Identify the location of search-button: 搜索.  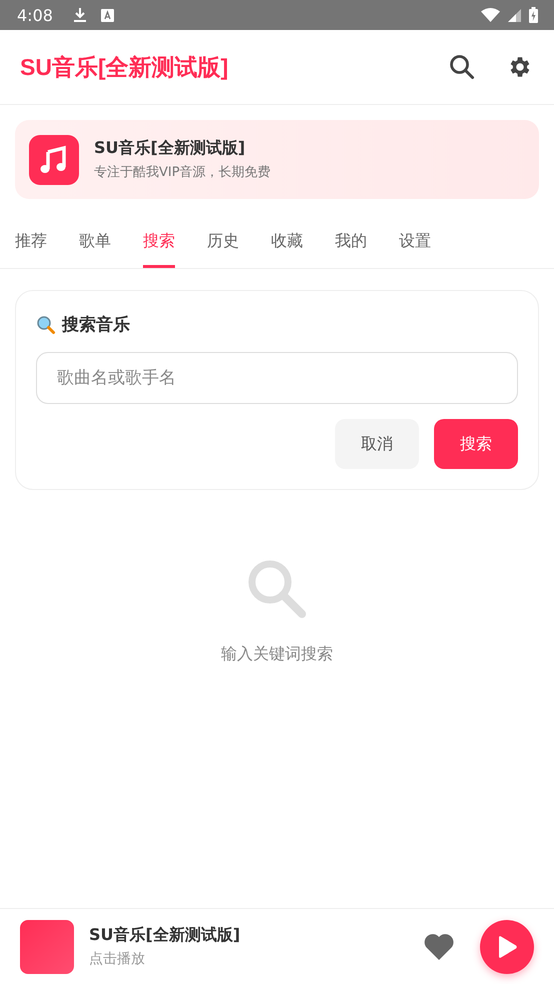
(476, 444).